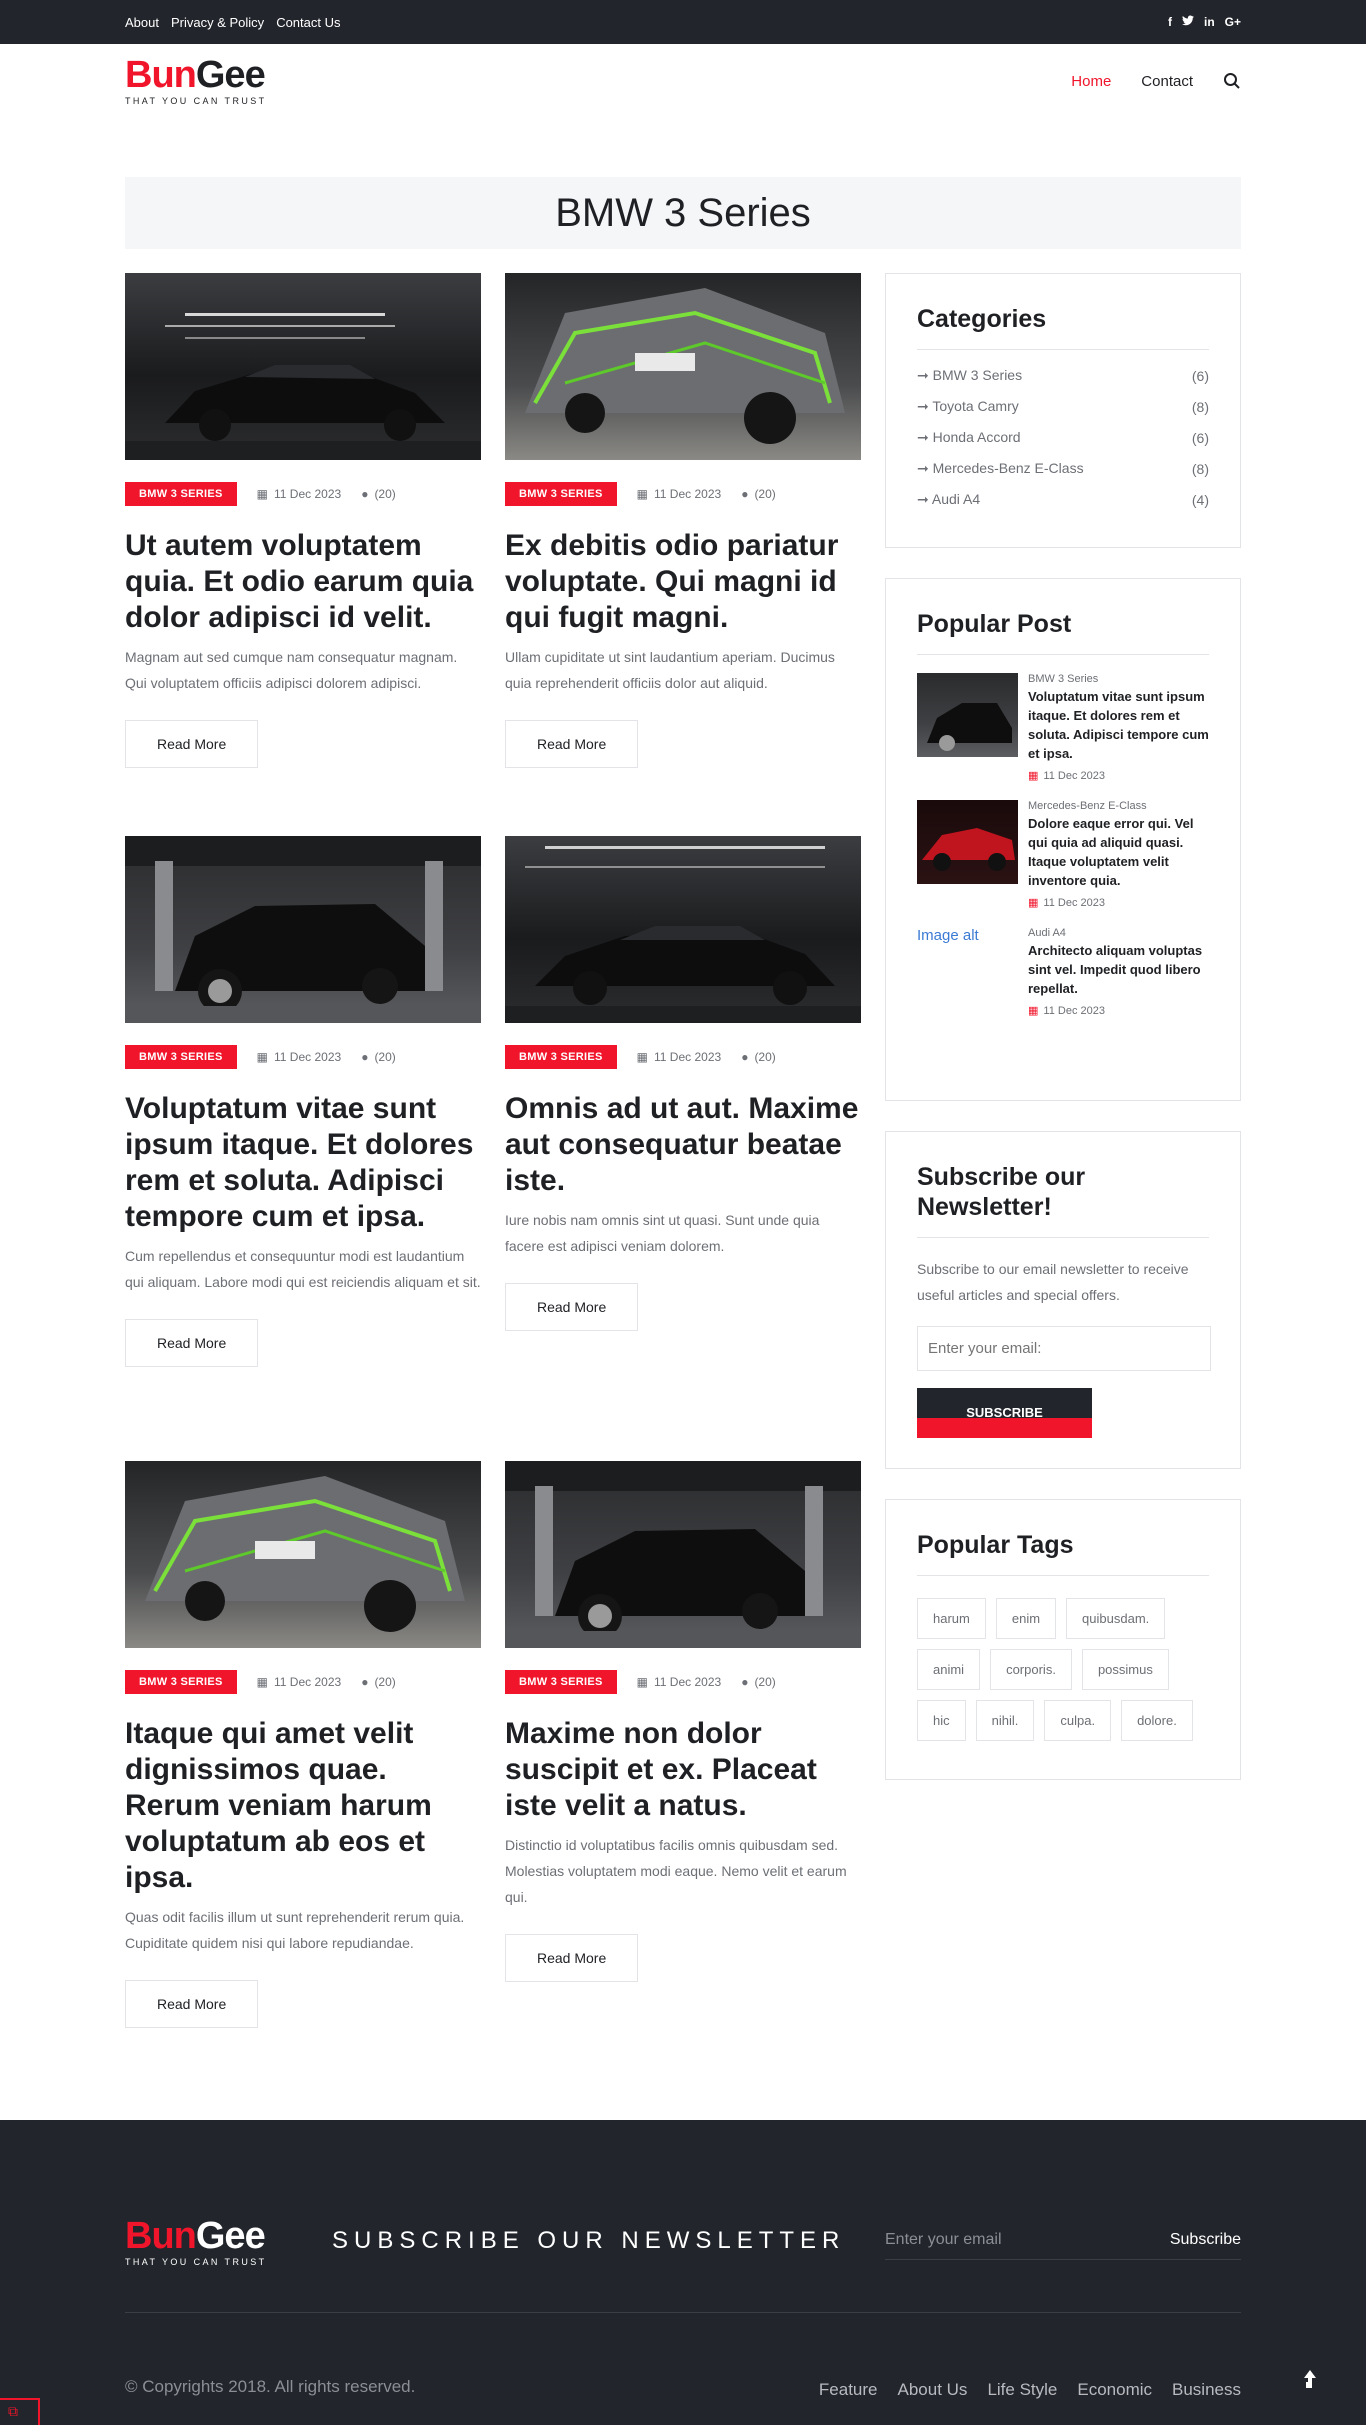  Describe the element at coordinates (941, 1720) in the screenshot. I see `tag-item: hic` at that location.